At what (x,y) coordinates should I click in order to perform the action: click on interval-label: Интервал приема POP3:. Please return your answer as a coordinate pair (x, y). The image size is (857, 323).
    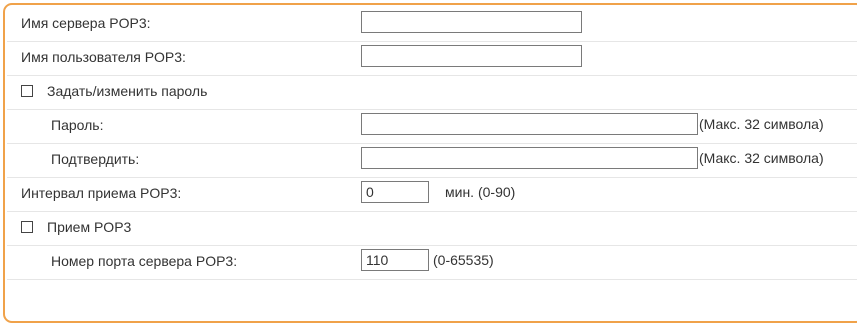
    Looking at the image, I should click on (101, 193).